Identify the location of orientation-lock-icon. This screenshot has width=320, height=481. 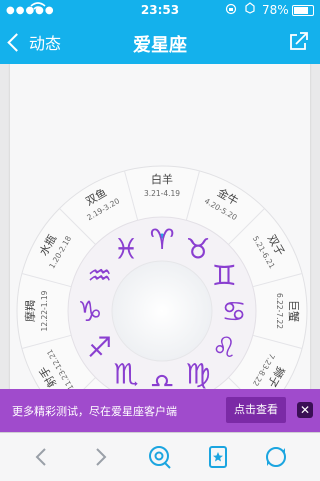
(231, 10).